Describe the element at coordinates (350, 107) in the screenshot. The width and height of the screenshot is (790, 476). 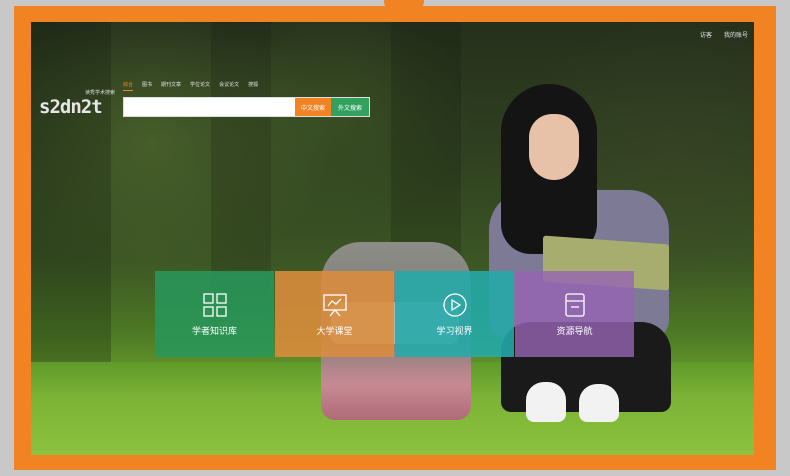
I see `foreign-search-button: 外文搜索` at that location.